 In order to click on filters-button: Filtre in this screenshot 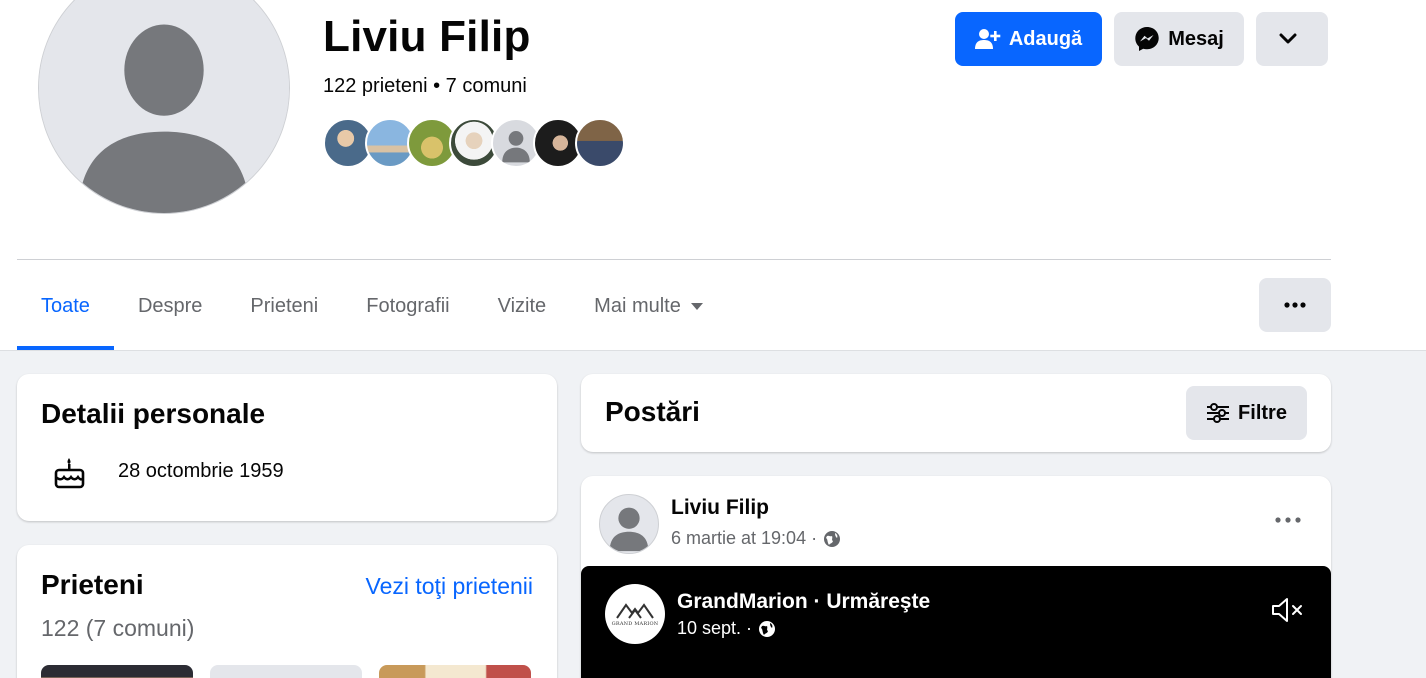, I will do `click(1246, 413)`.